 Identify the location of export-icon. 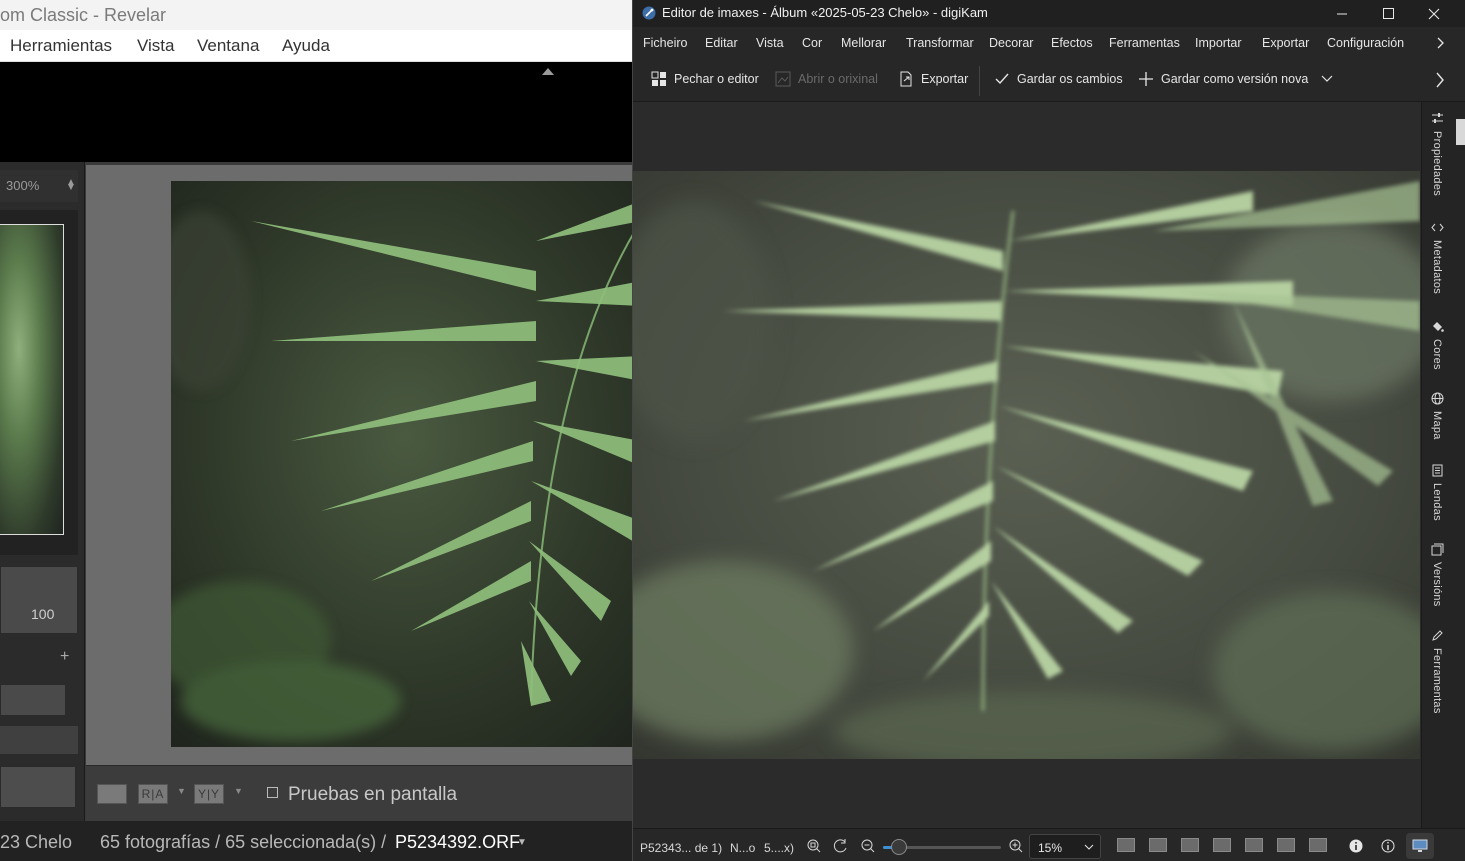
(906, 79).